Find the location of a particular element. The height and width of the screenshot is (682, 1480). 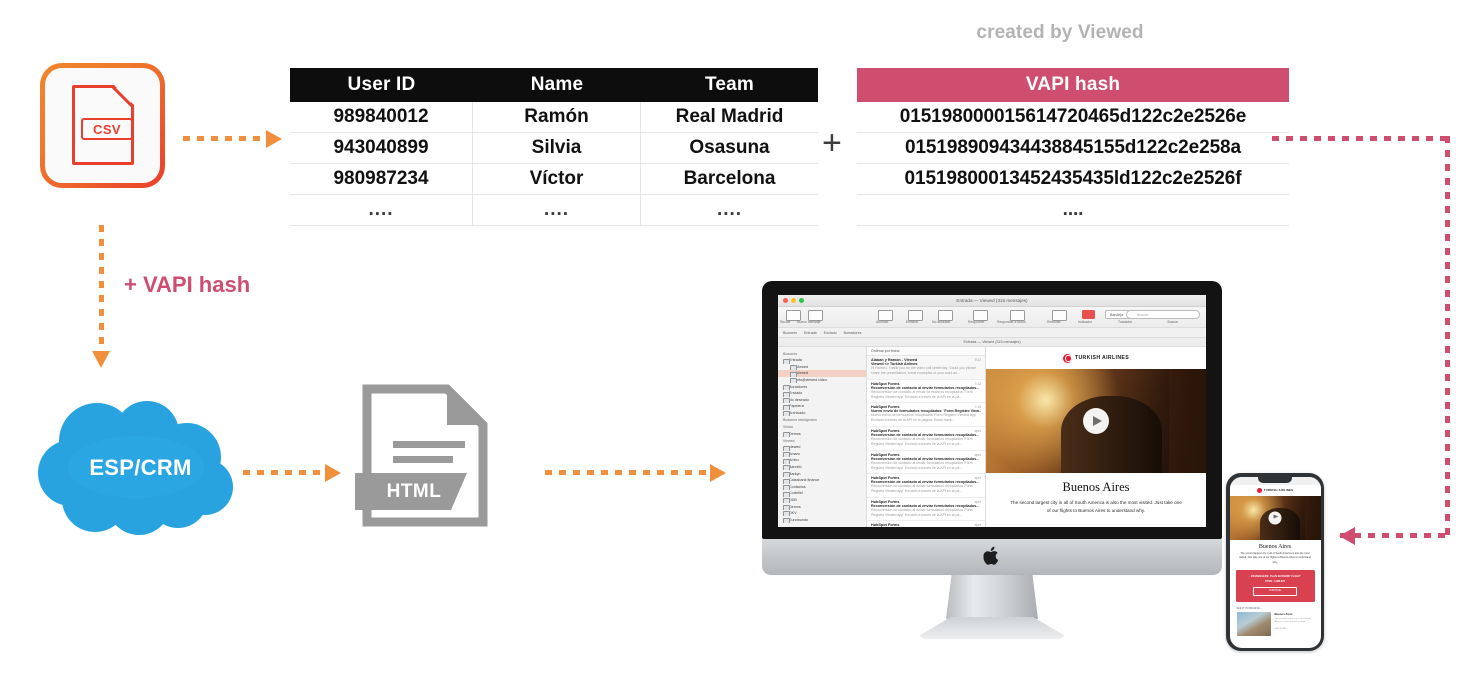

arrow-head is located at coordinates (1347, 536).